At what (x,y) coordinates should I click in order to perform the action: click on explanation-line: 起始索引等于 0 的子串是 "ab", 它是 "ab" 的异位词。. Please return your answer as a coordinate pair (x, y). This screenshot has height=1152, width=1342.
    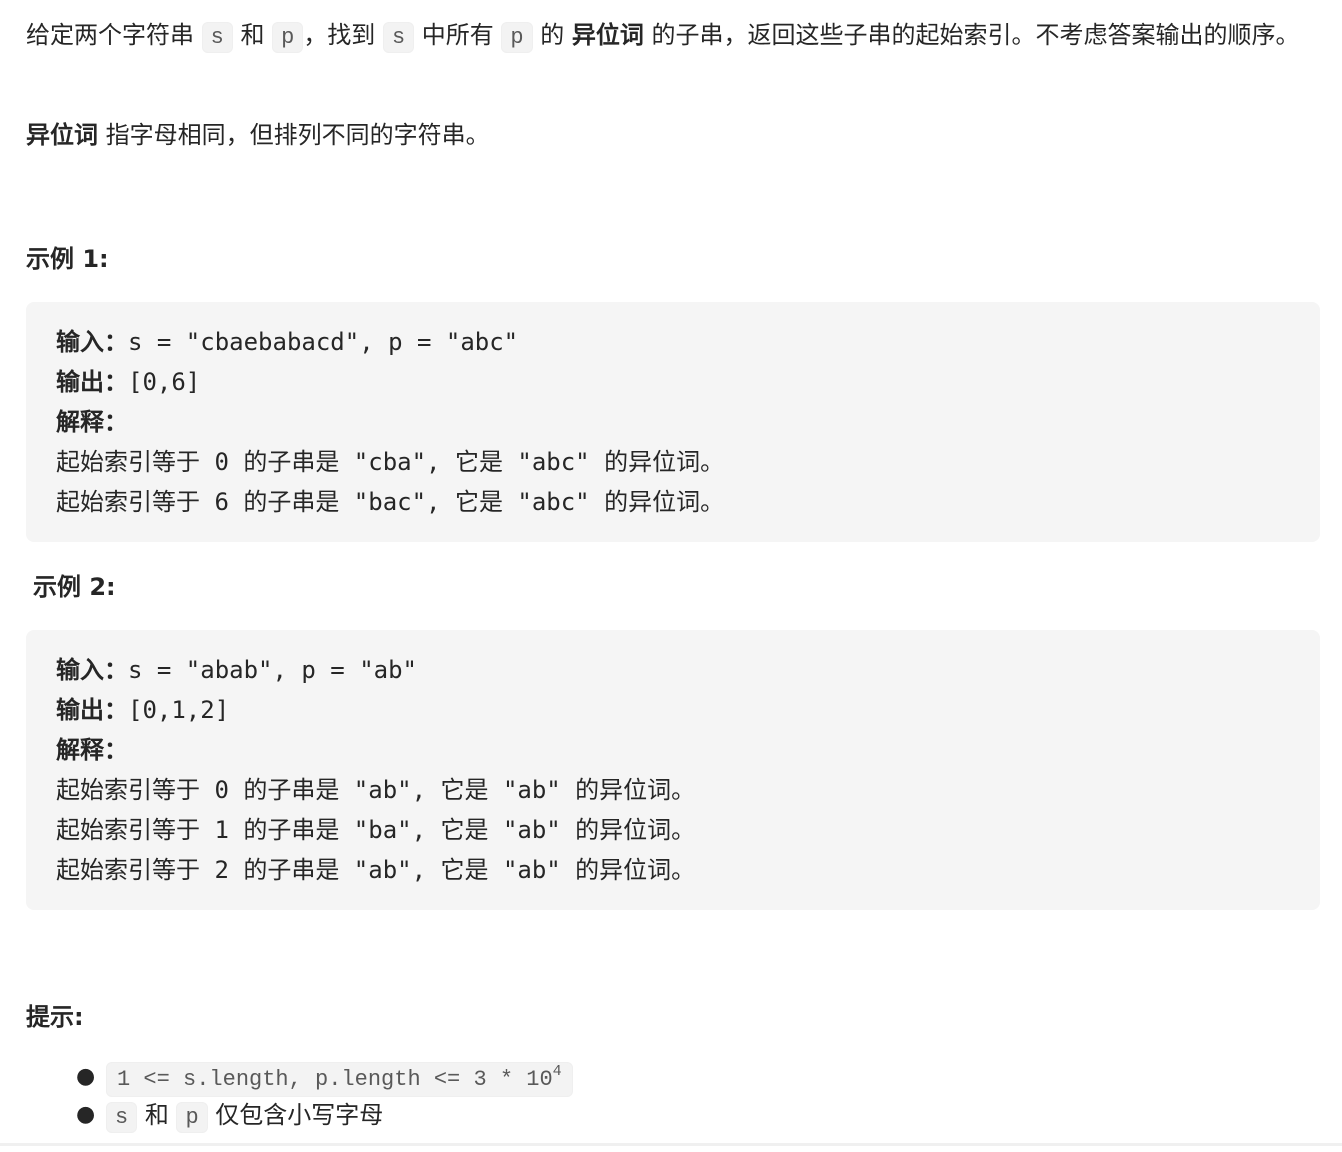
    Looking at the image, I should click on (376, 790).